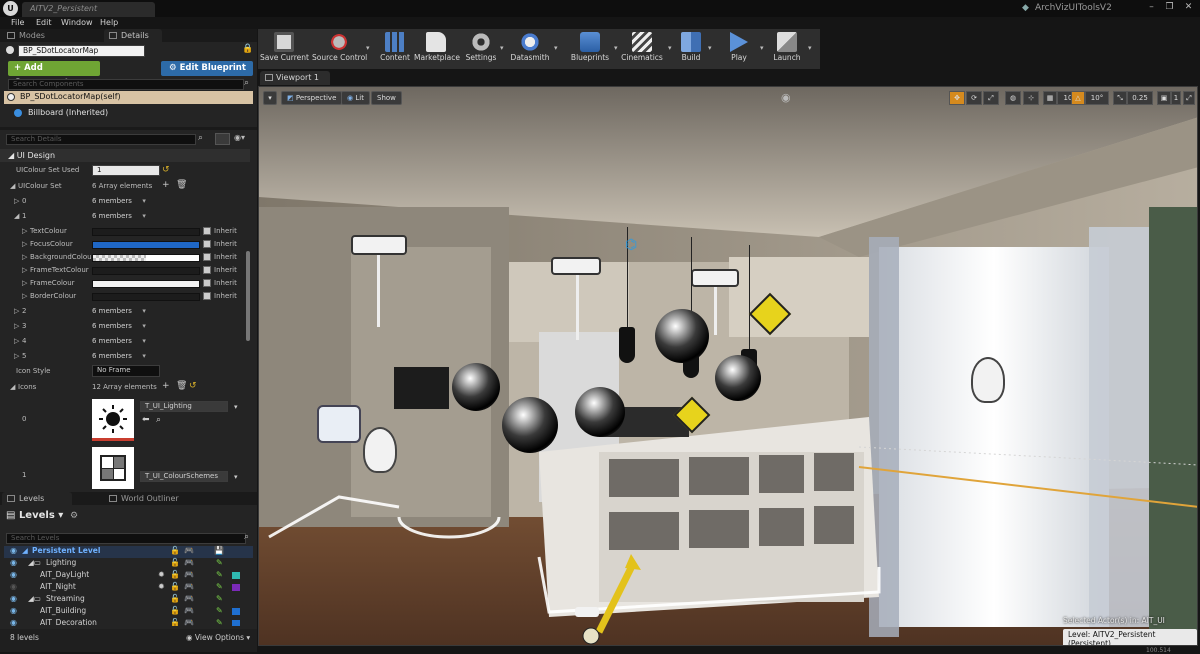 Image resolution: width=1200 pixels, height=654 pixels. Describe the element at coordinates (128, 612) in the screenshot. I see `level-row-building: ◉ AIT_Building 🔓 🎮 ✎` at that location.